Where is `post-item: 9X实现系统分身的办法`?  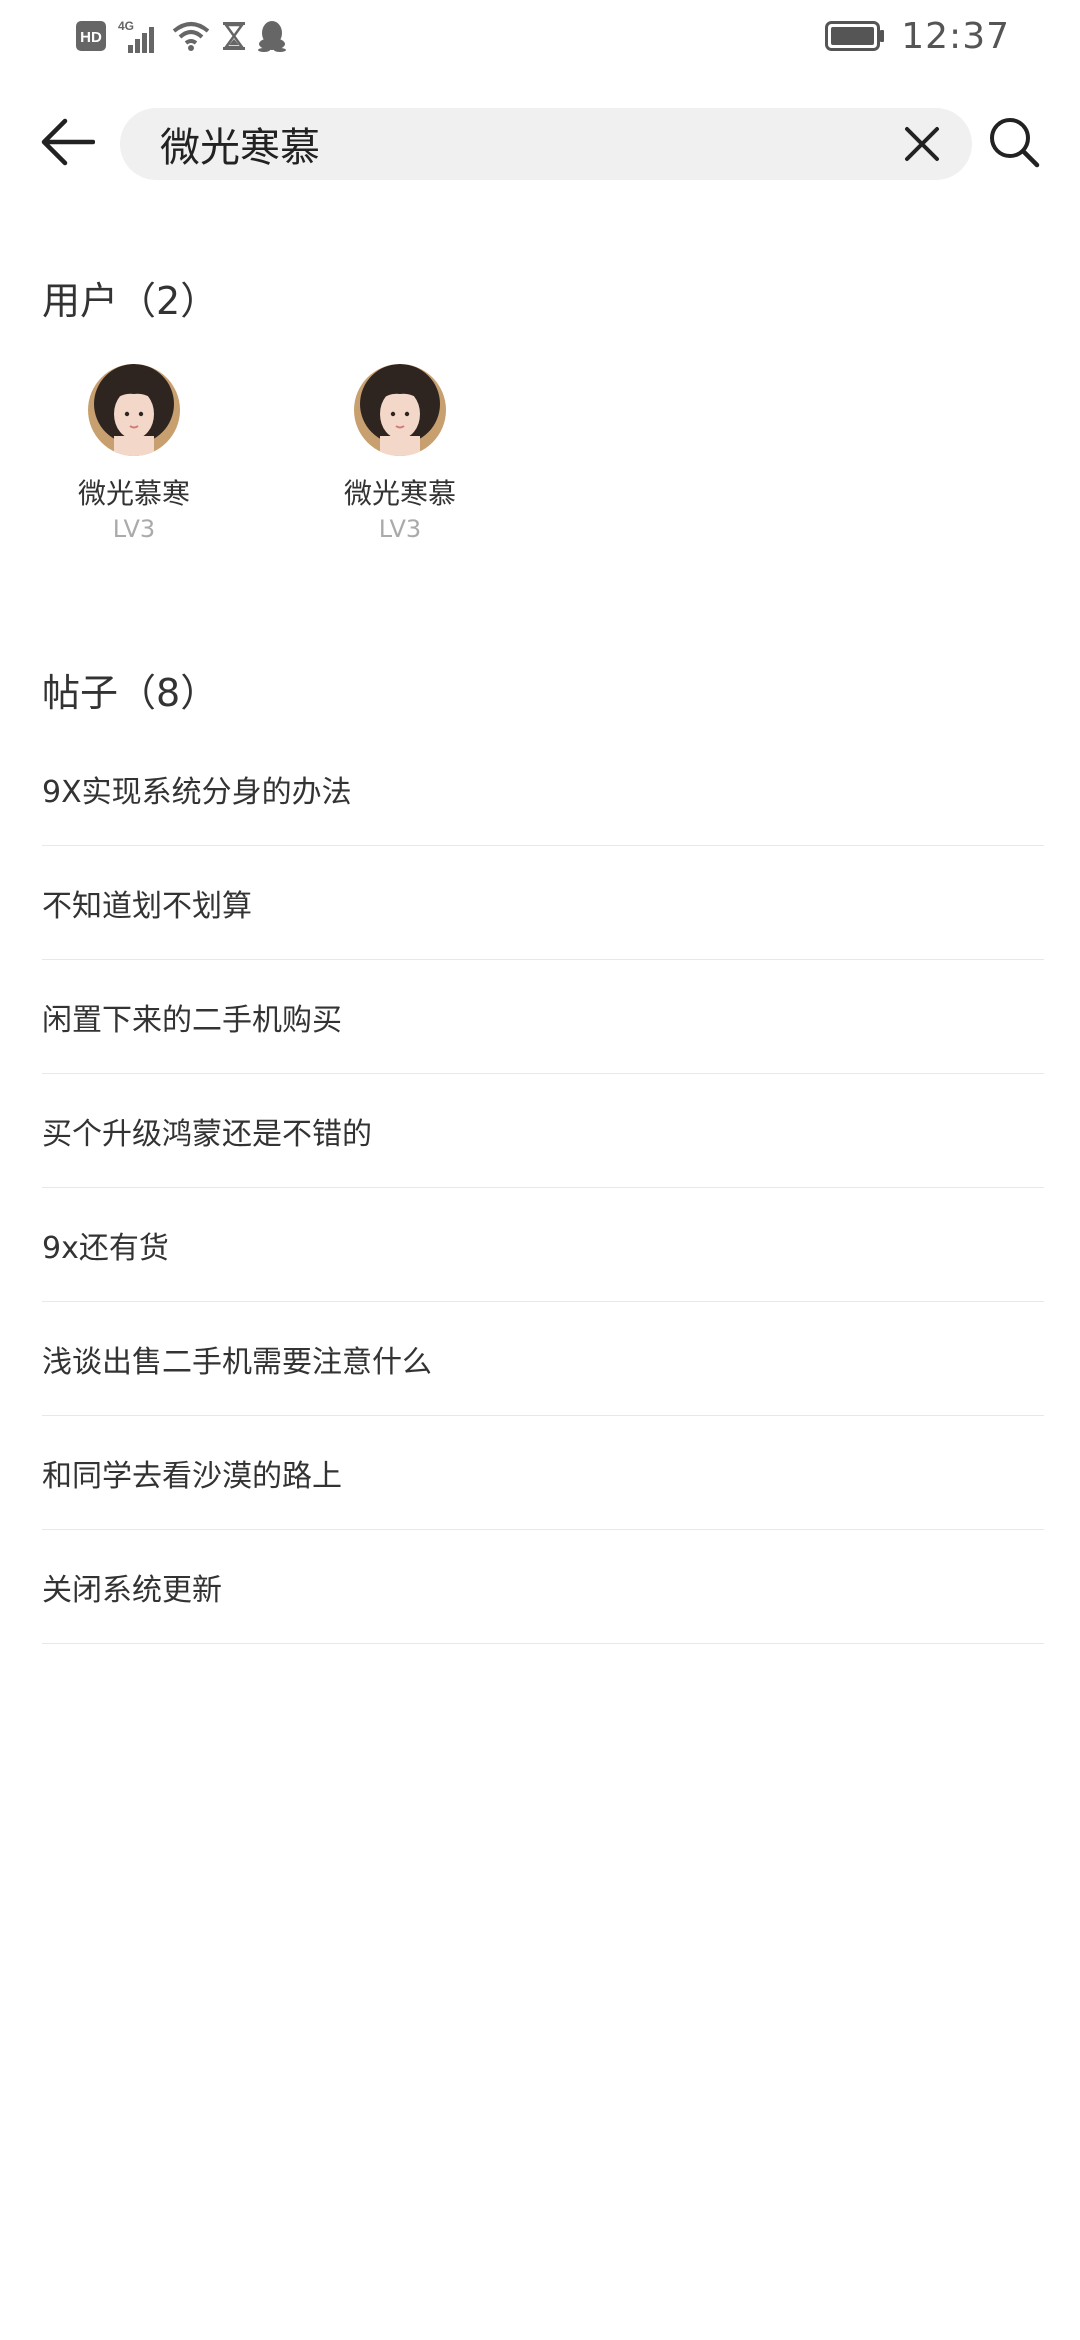 post-item: 9X实现系统分身的办法 is located at coordinates (543, 789).